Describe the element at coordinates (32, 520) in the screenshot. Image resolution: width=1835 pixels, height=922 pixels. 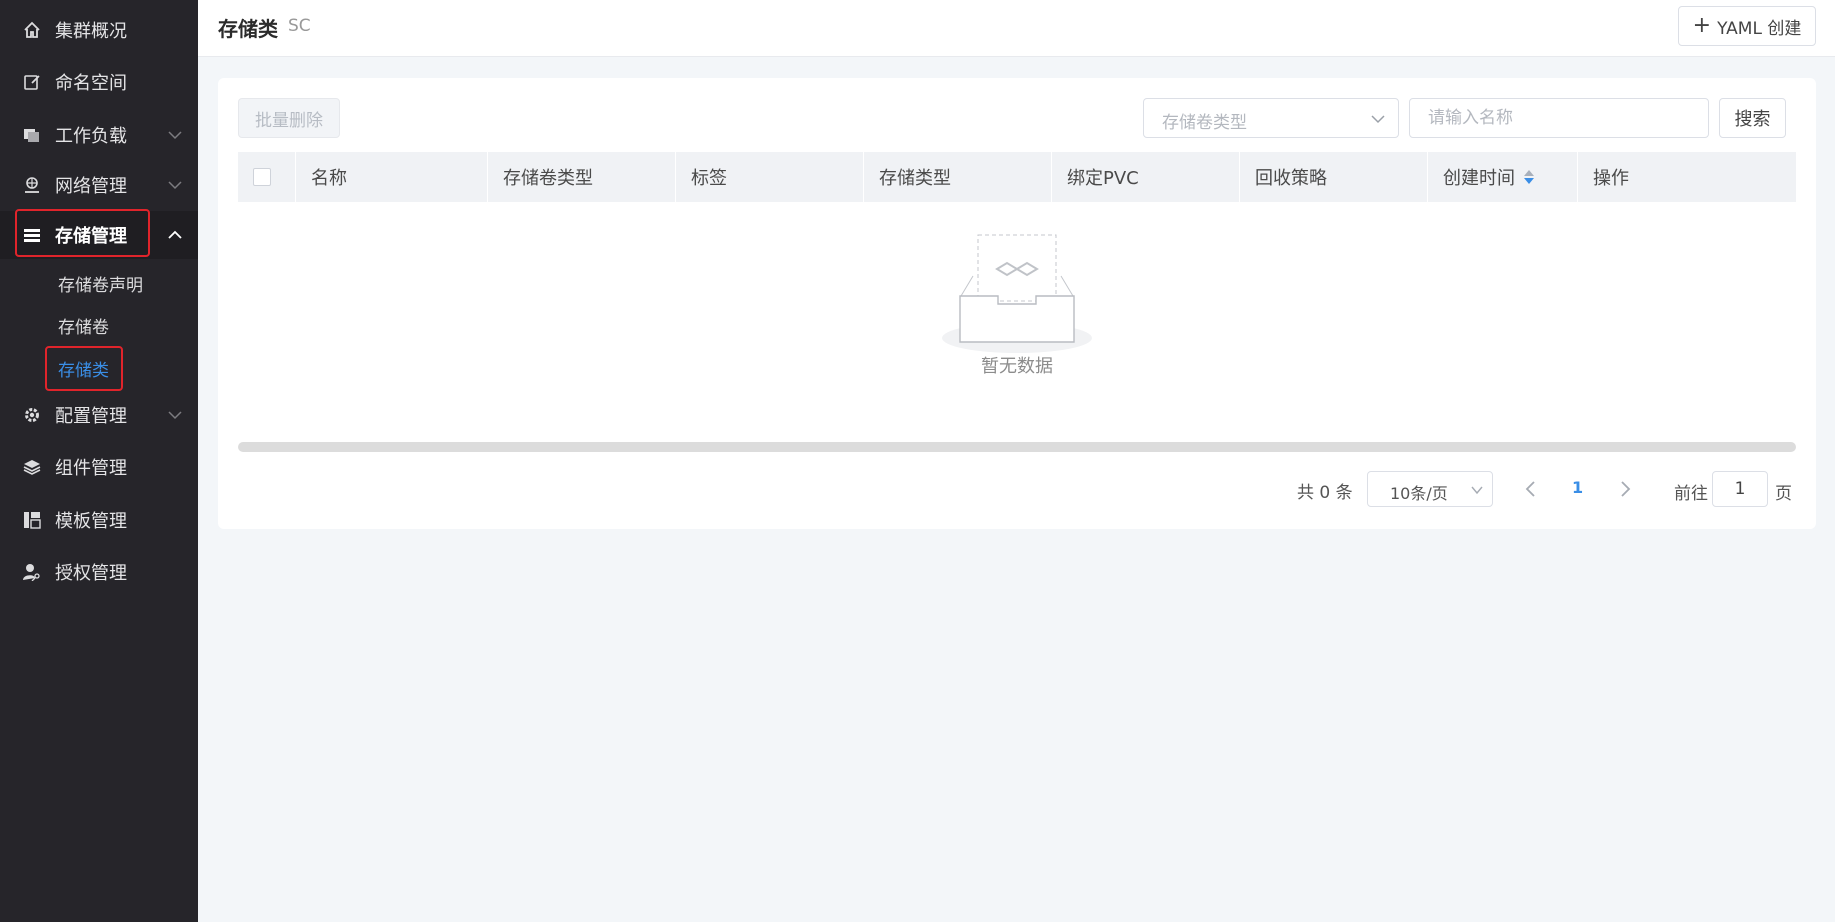
I see `template-icon` at that location.